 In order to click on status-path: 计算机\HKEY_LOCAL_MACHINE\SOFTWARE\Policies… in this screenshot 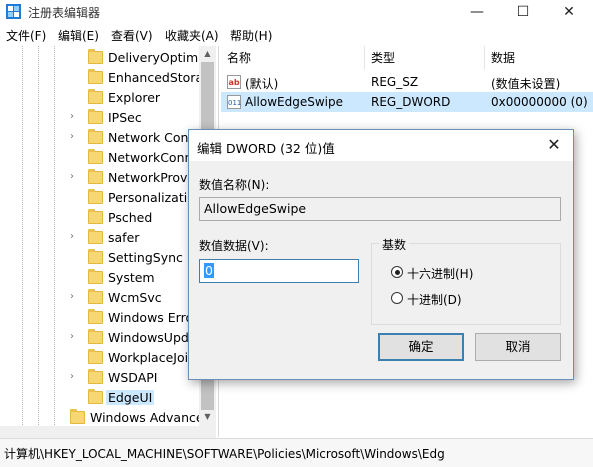, I will do `click(224, 454)`.